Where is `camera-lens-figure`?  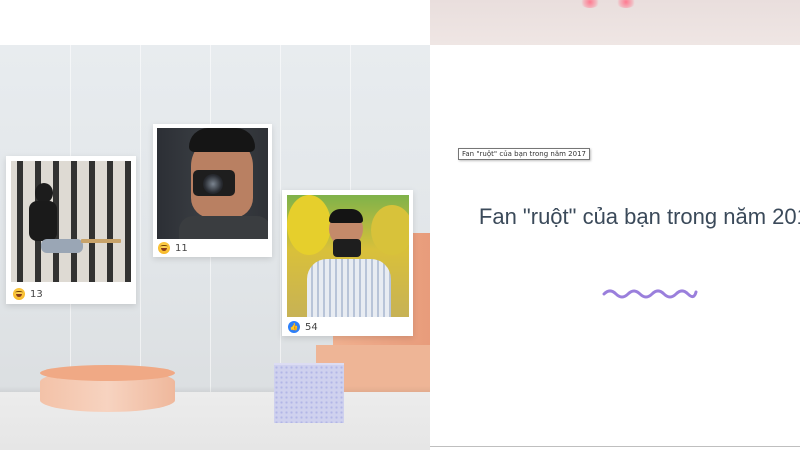
camera-lens-figure is located at coordinates (213, 184).